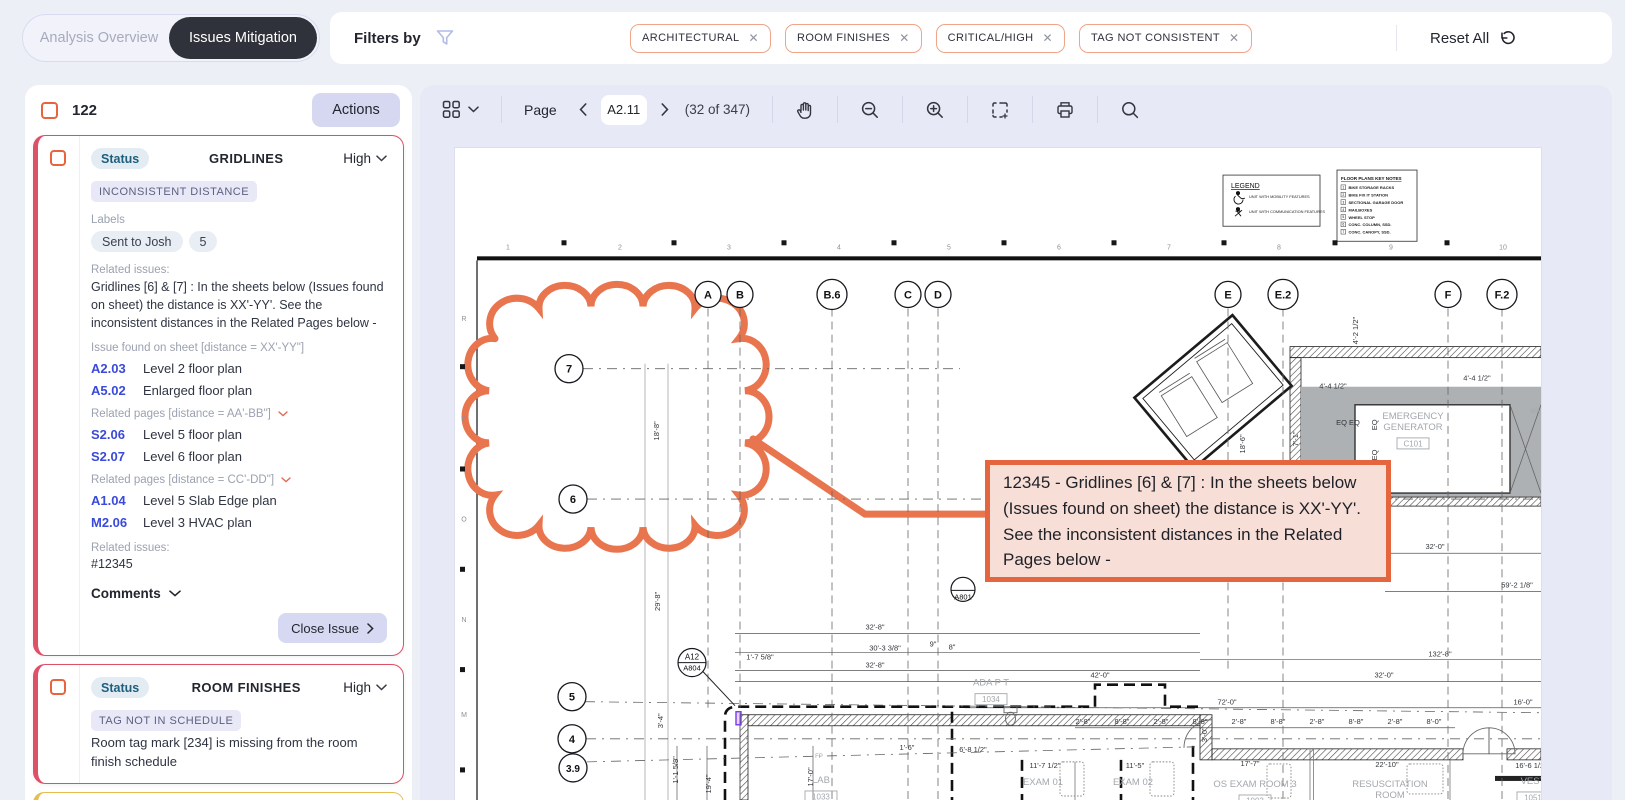  What do you see at coordinates (460, 109) in the screenshot?
I see `thumbnail-grid-button` at bounding box center [460, 109].